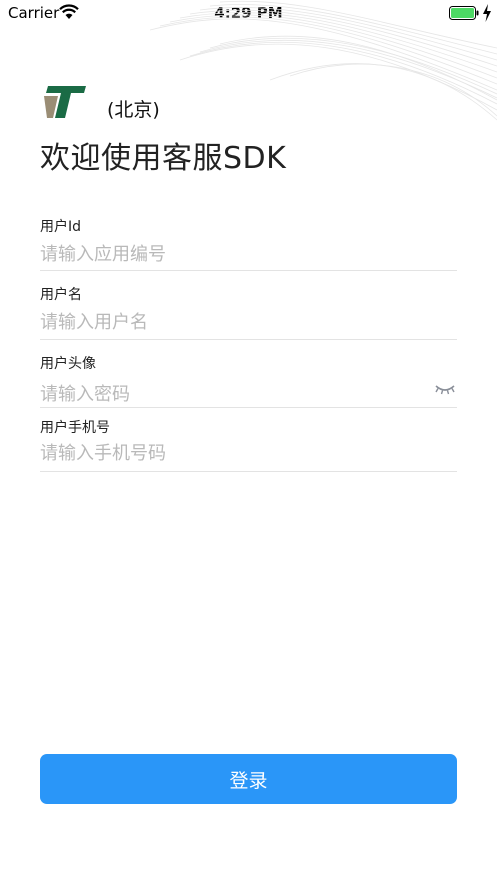  What do you see at coordinates (68, 364) in the screenshot?
I see `field-label: 用户头像` at bounding box center [68, 364].